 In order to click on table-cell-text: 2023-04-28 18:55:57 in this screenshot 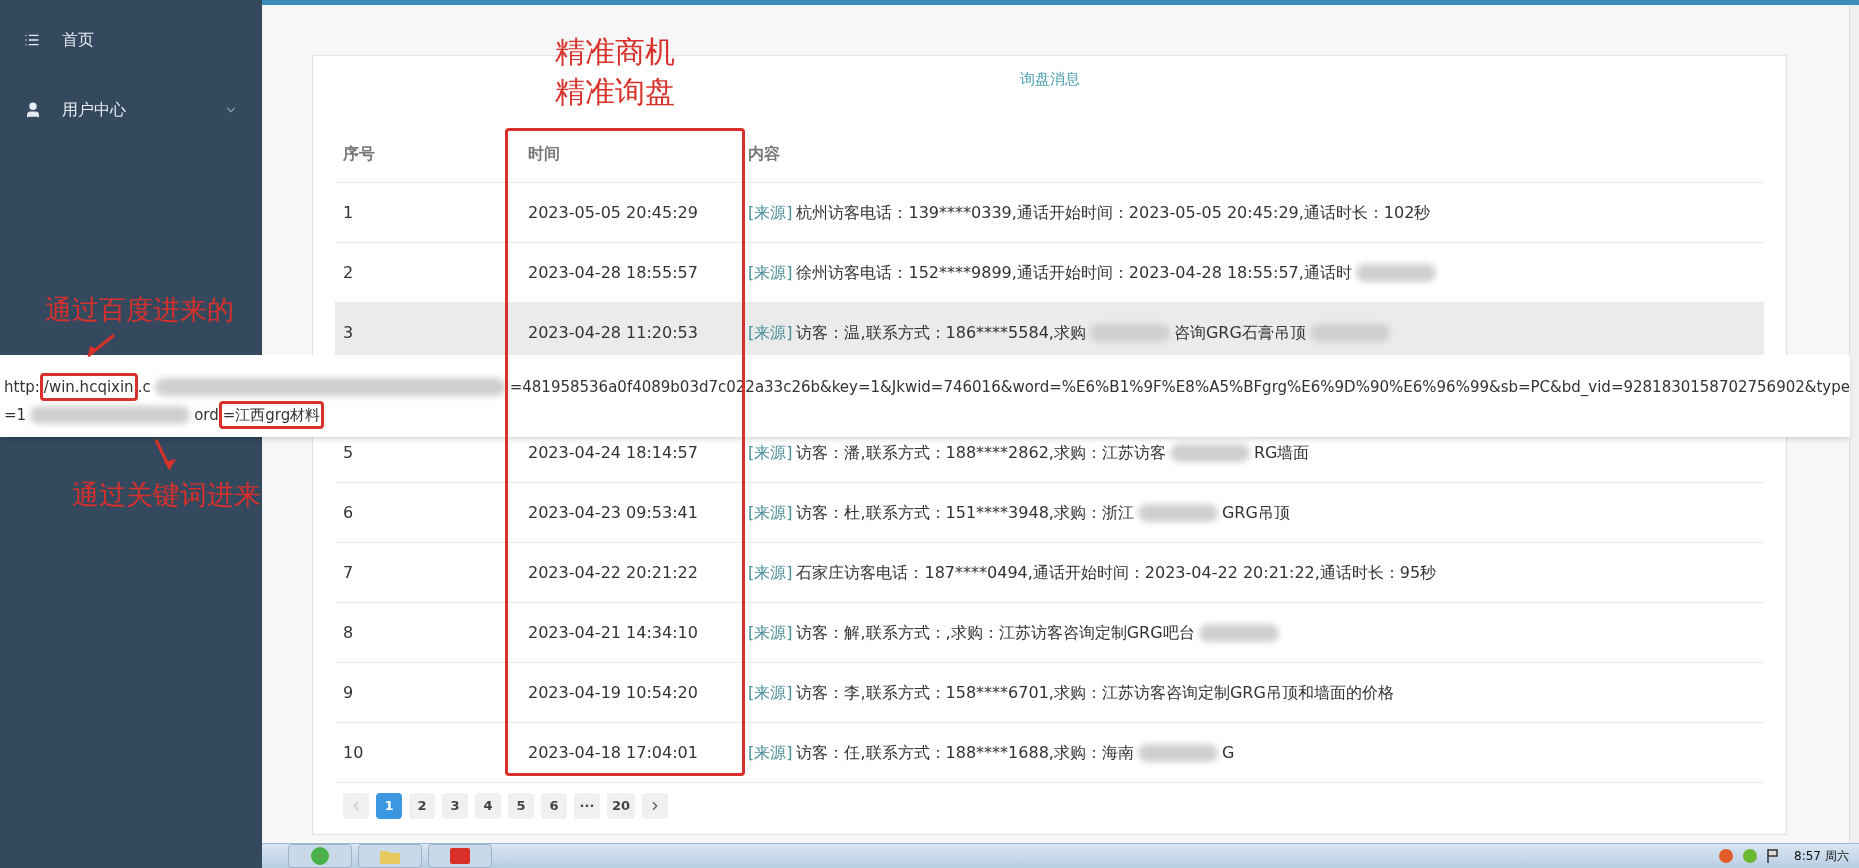, I will do `click(613, 272)`.